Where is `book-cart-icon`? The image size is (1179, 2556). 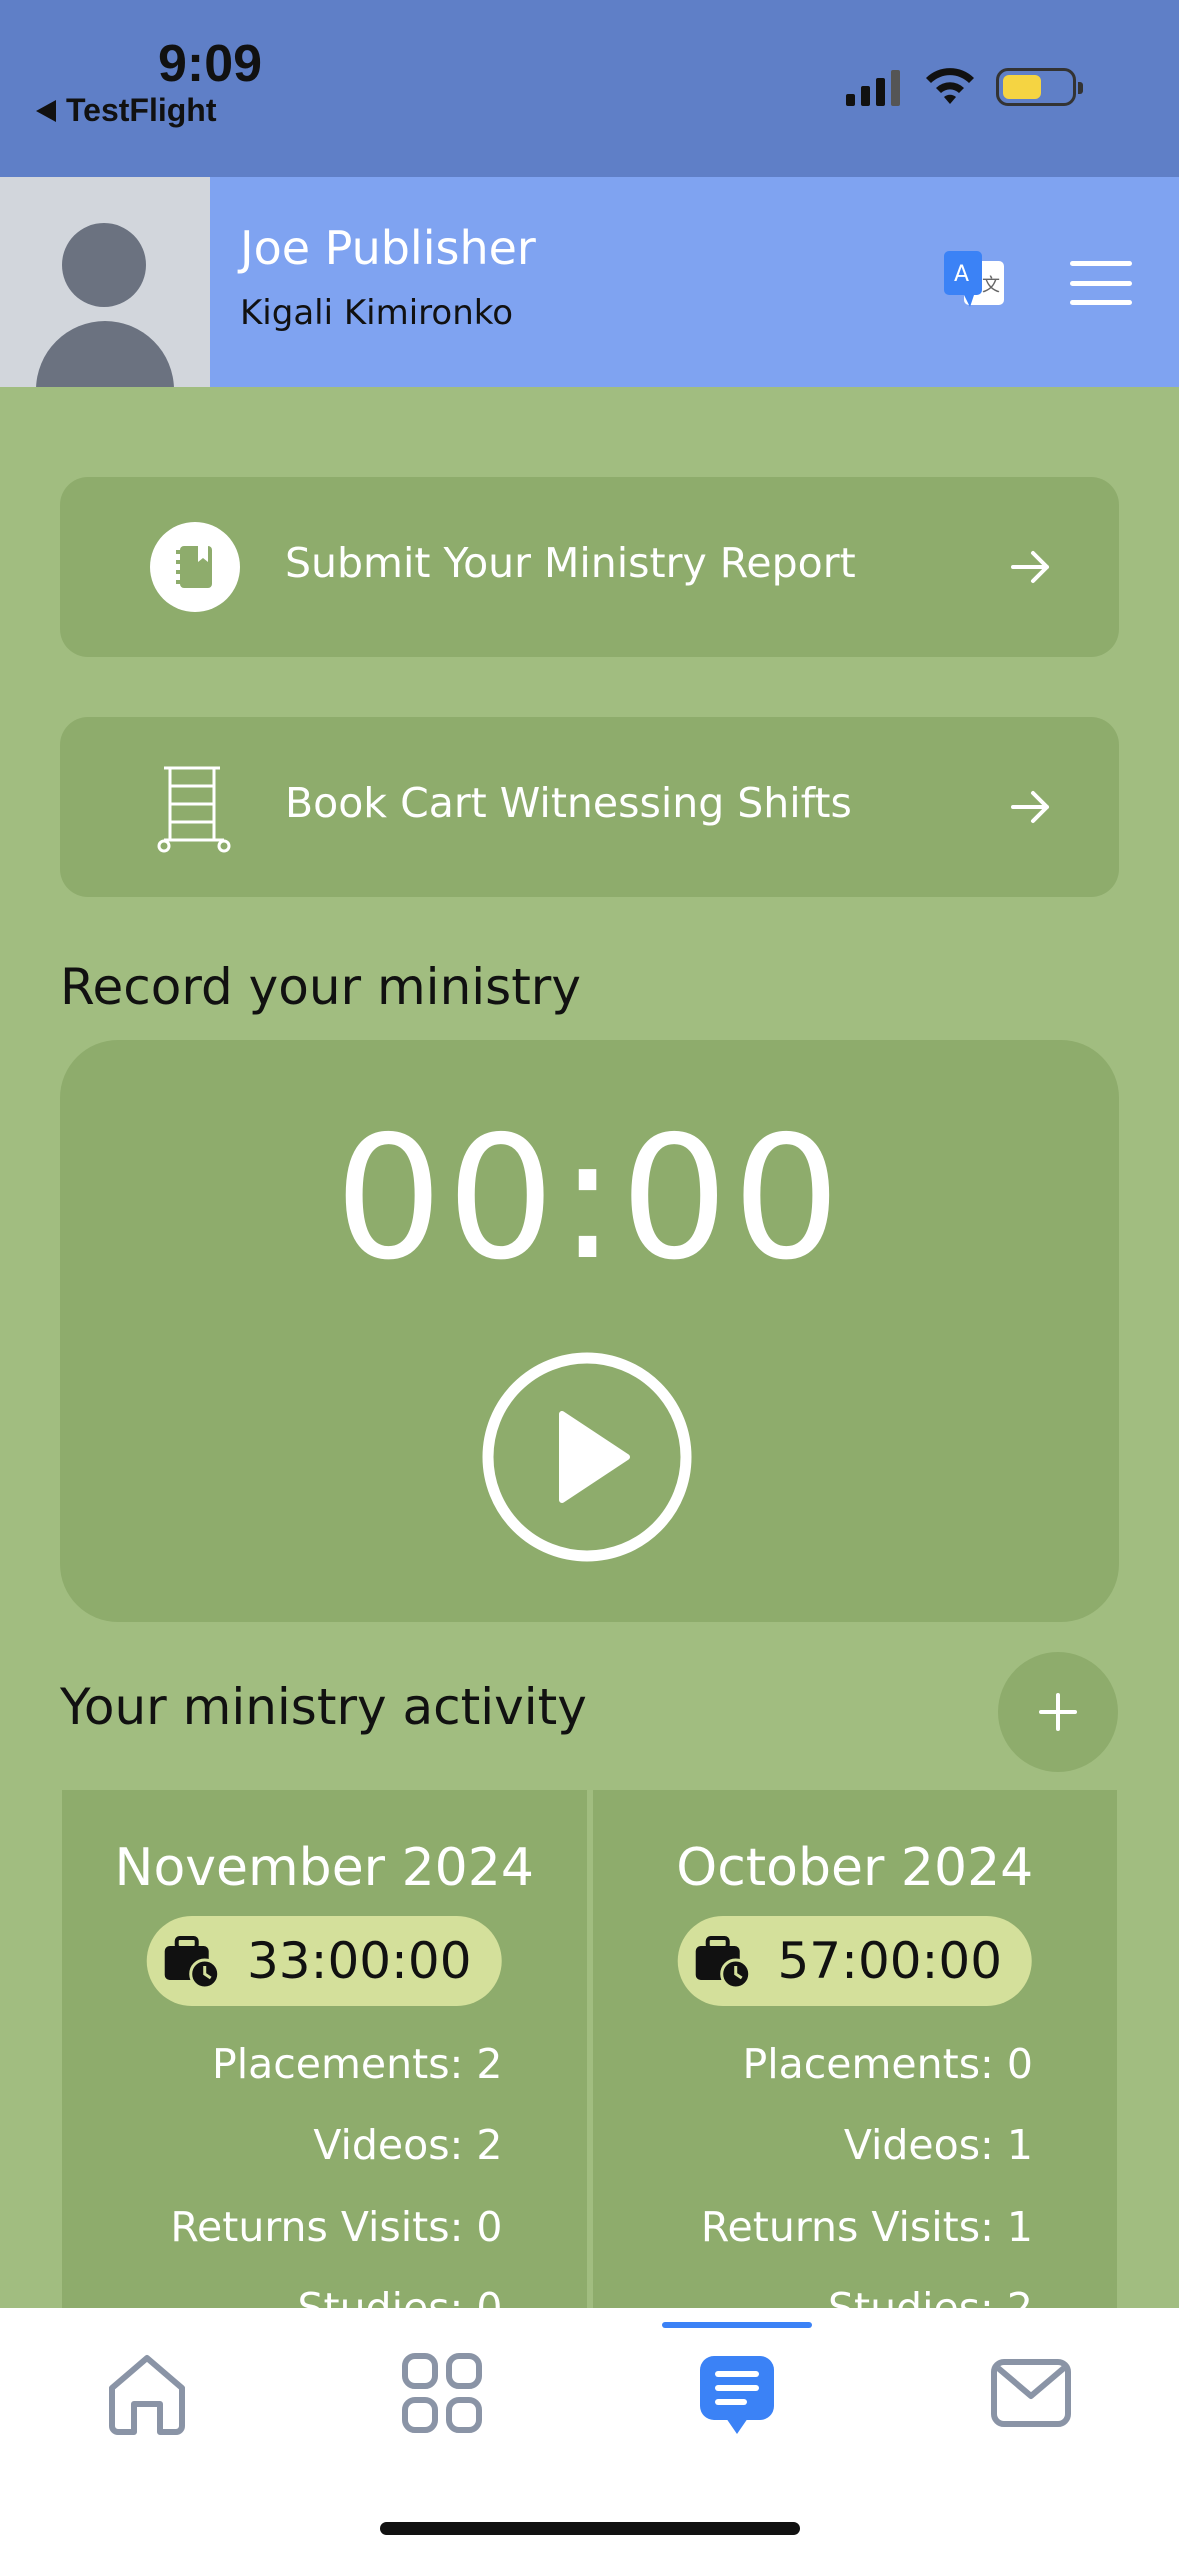 book-cart-icon is located at coordinates (194, 809).